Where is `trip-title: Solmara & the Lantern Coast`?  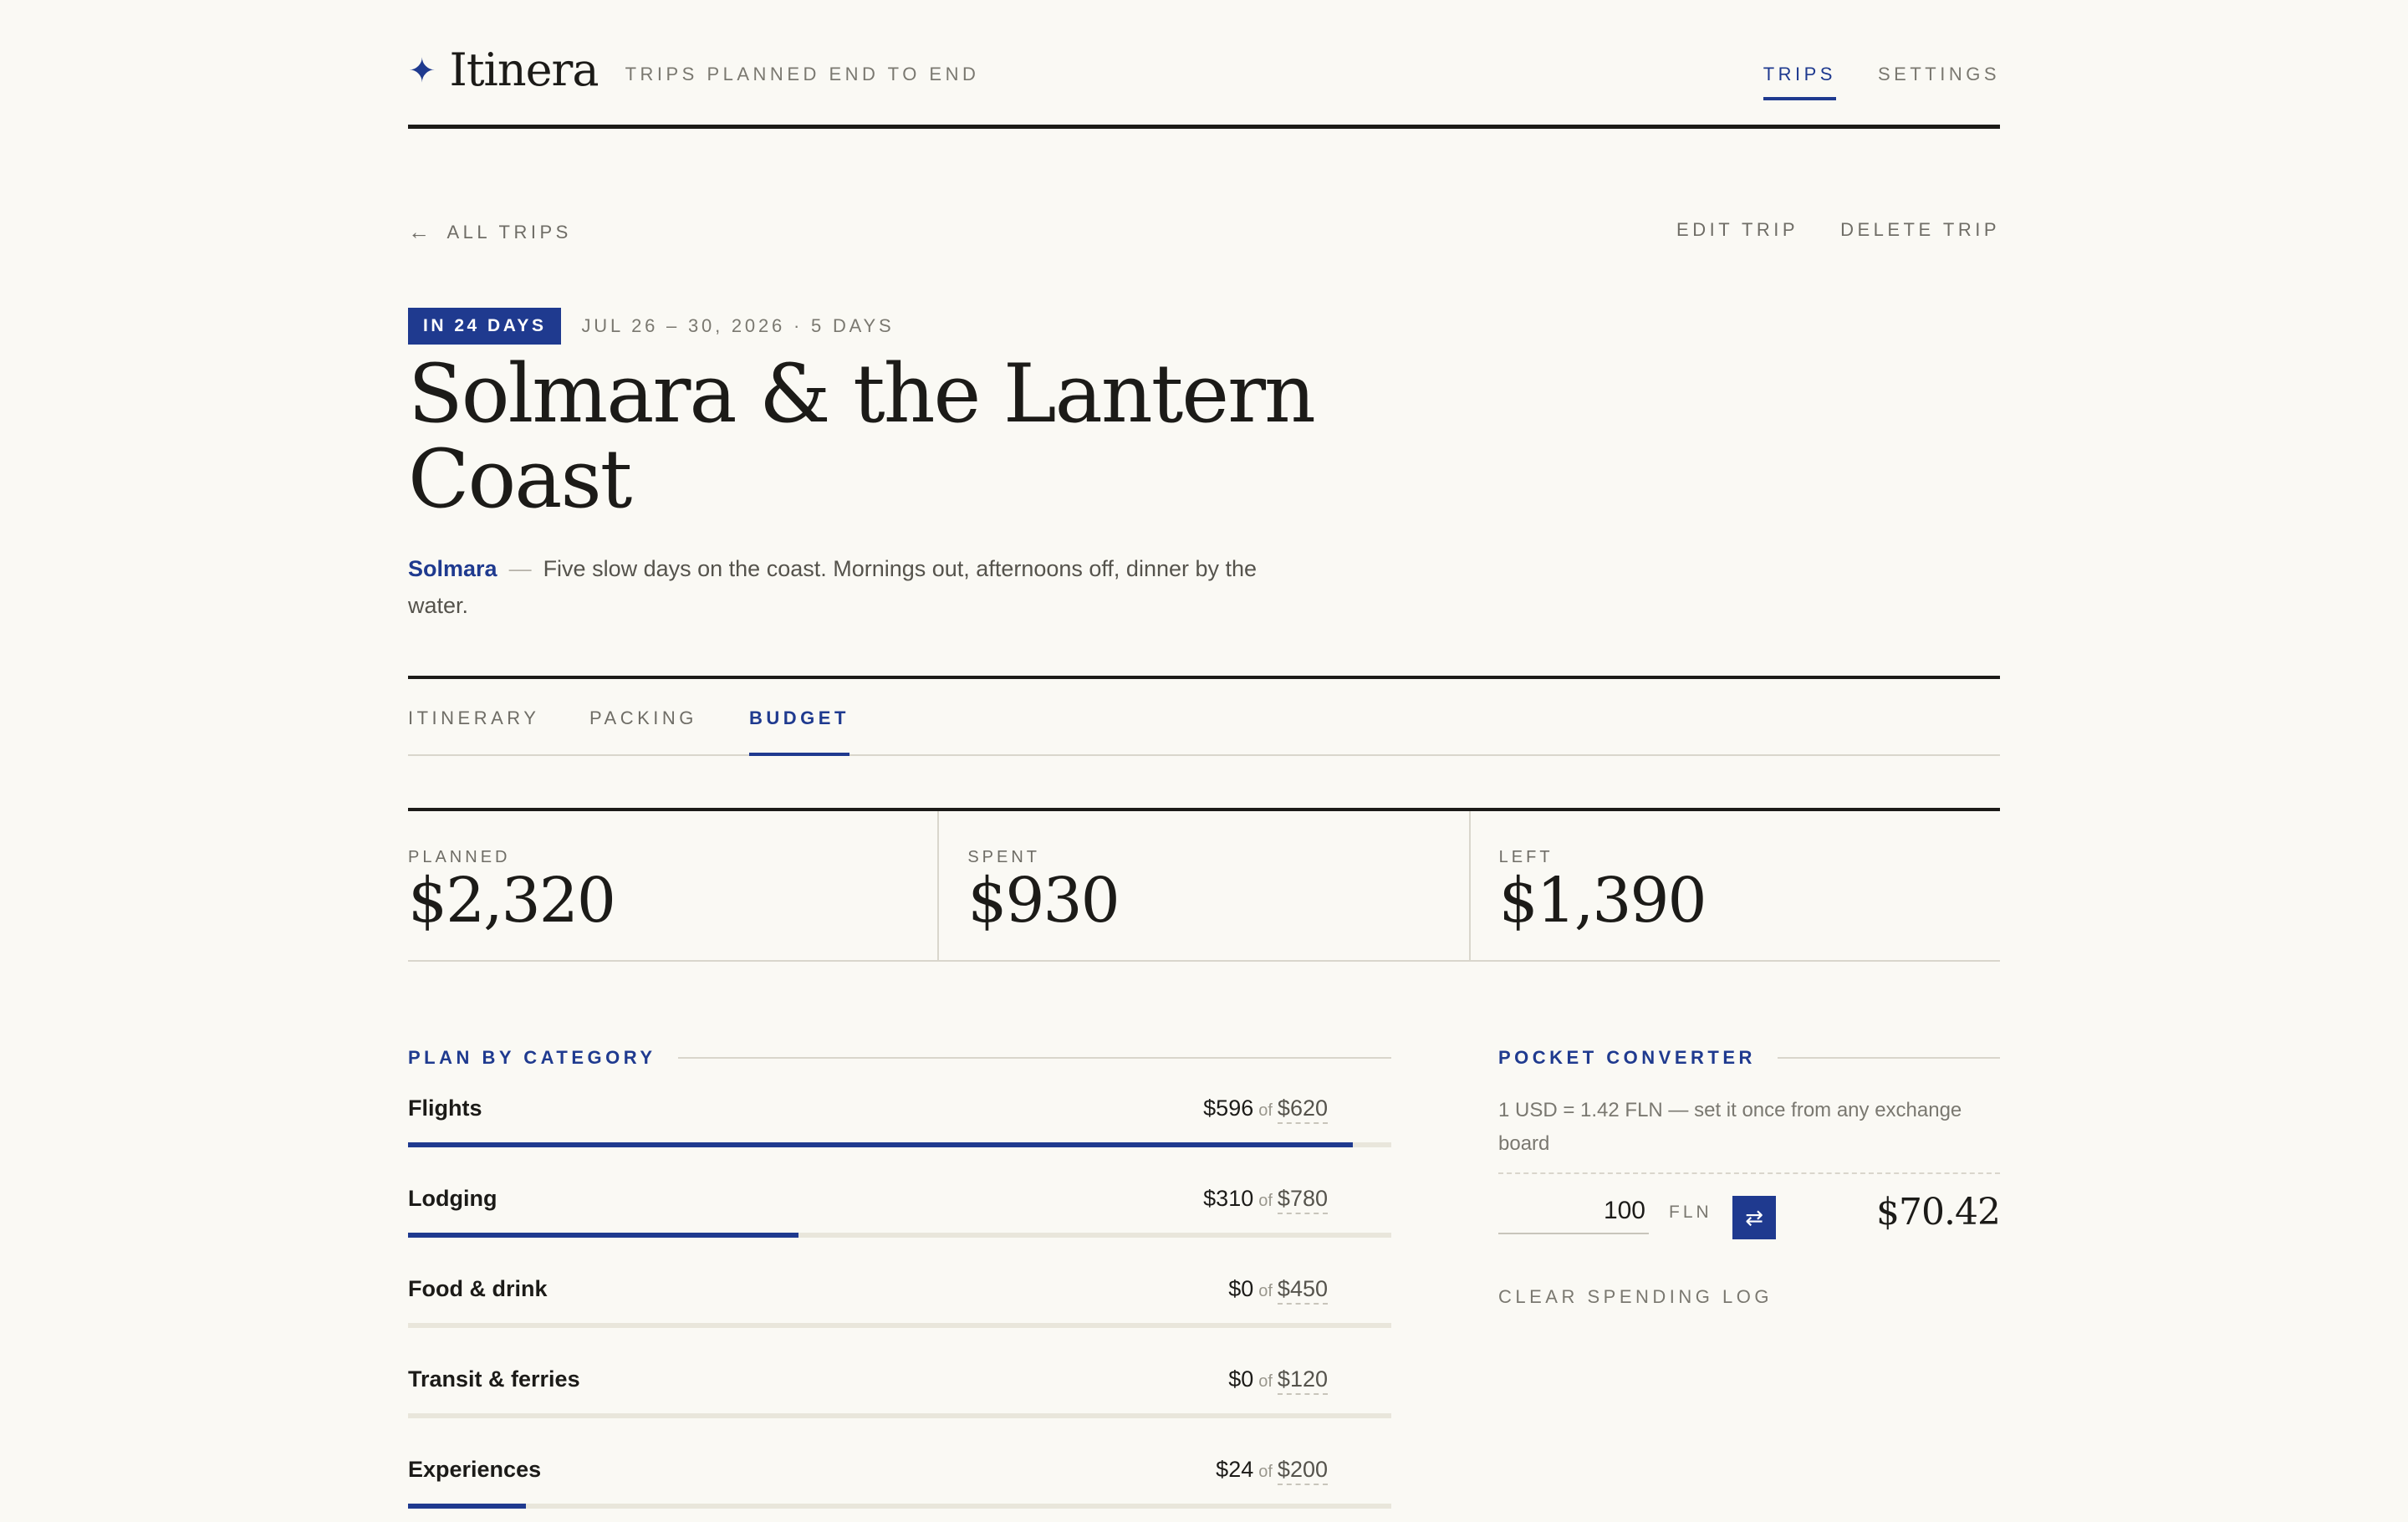 trip-title: Solmara & the Lantern Coast is located at coordinates (862, 437).